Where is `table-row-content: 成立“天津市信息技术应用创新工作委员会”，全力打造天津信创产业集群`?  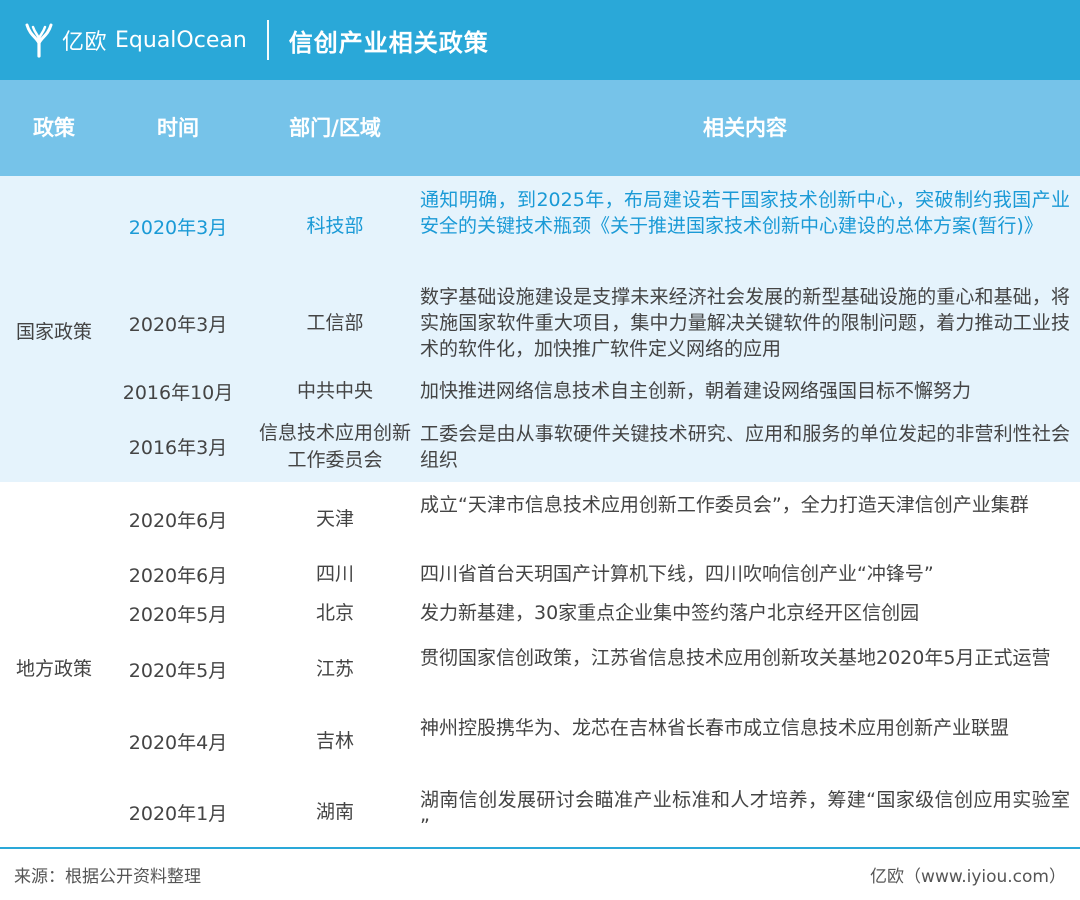 table-row-content: 成立“天津市信息技术应用创新工作委员会”，全力打造天津信创产业集群 is located at coordinates (724, 505).